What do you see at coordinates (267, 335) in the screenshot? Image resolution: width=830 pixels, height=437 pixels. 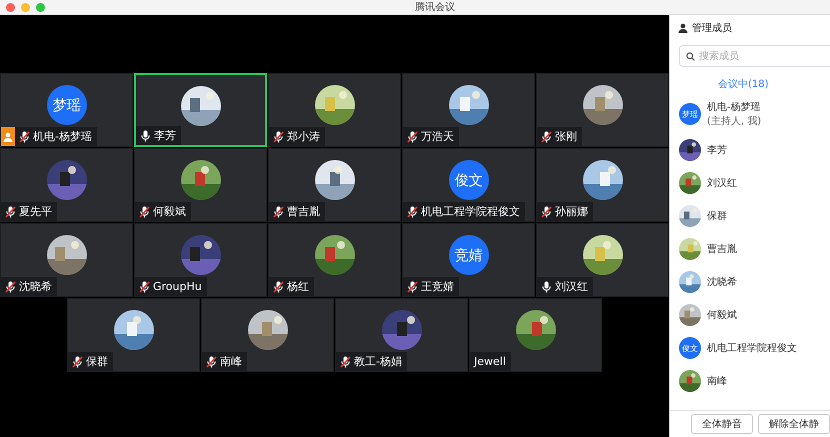 I see `video-tile: 南峰` at bounding box center [267, 335].